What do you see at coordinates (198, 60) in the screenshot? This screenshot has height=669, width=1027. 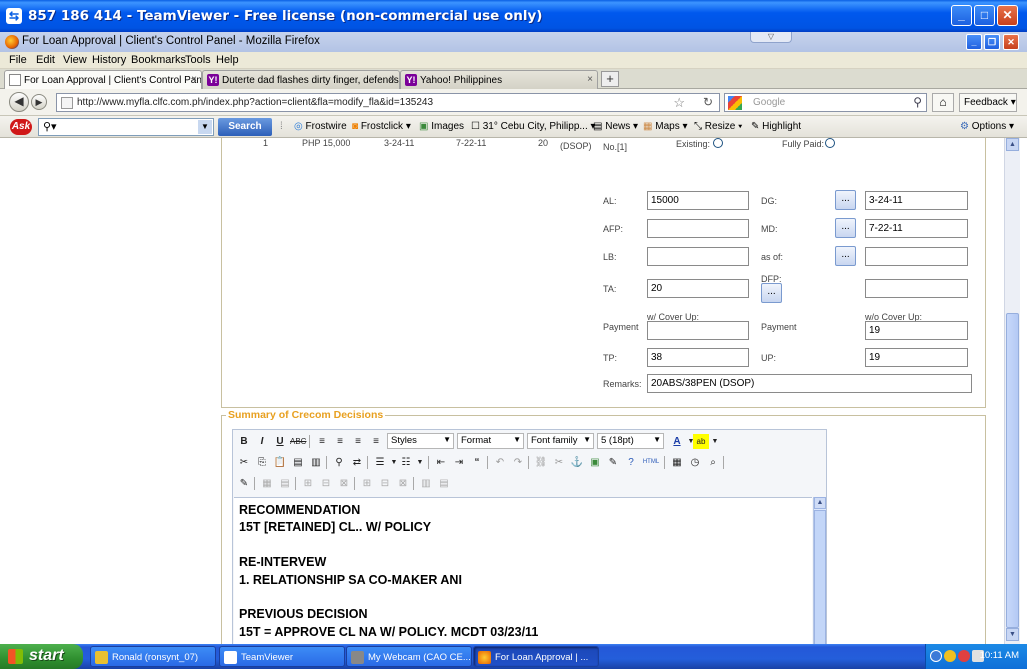 I see `menu-tools: Tools` at bounding box center [198, 60].